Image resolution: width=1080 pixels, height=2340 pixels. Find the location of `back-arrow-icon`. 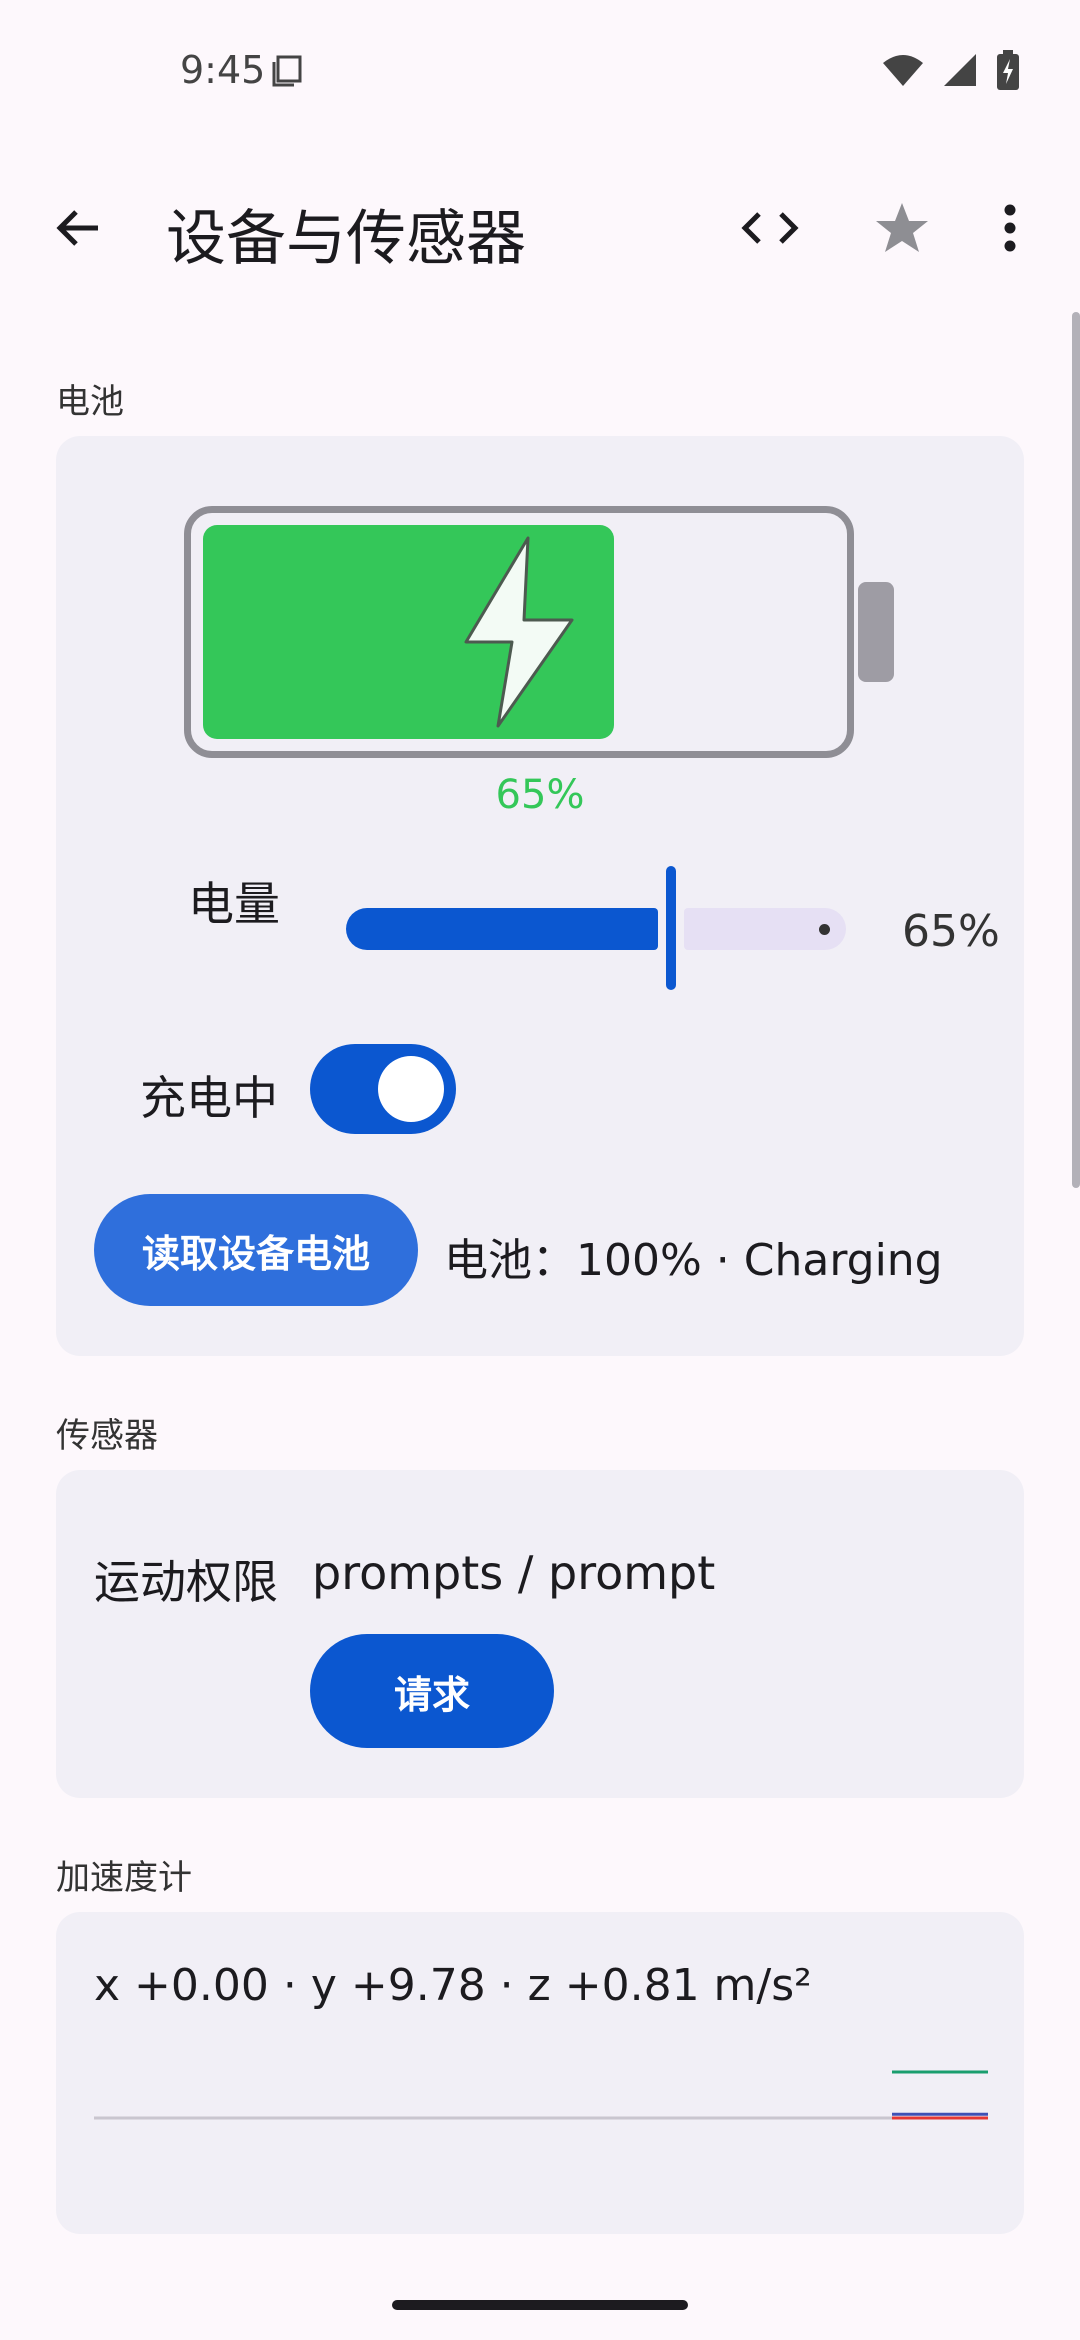

back-arrow-icon is located at coordinates (77, 228).